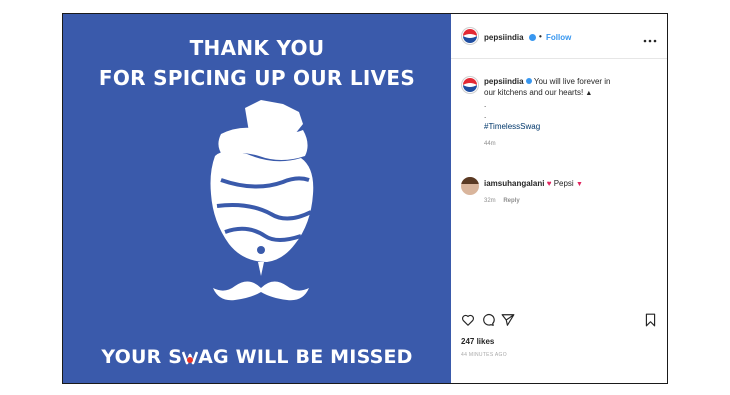  What do you see at coordinates (508, 322) in the screenshot?
I see `share-icon` at bounding box center [508, 322].